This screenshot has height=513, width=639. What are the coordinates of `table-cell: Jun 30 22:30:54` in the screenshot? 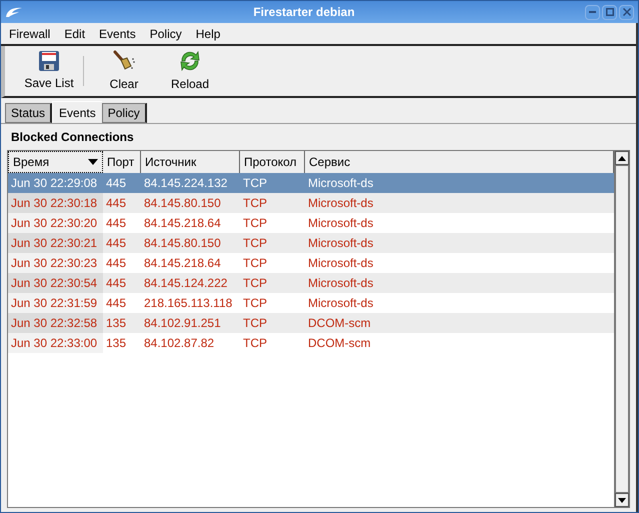 It's located at (55, 283).